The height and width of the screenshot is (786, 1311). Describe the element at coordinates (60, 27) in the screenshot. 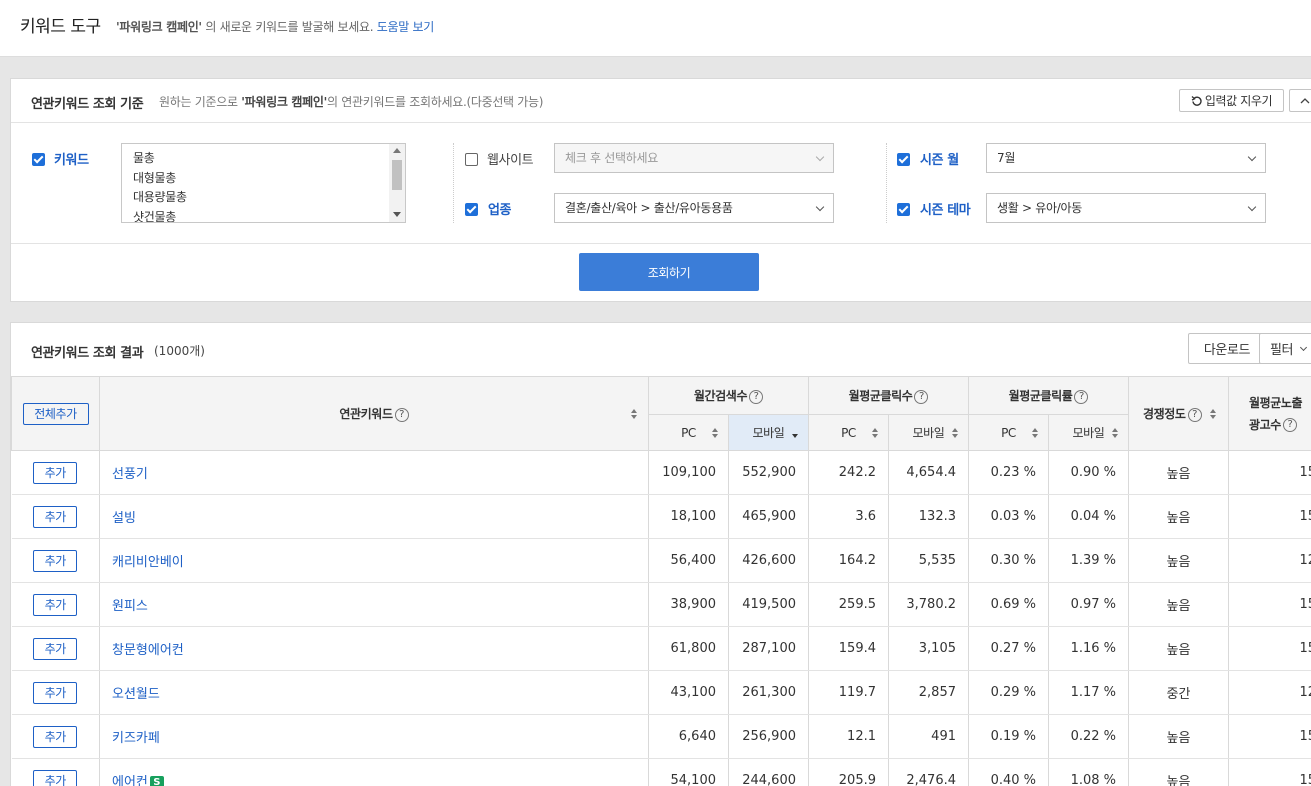

I see `page-title: 키워드 도구` at that location.